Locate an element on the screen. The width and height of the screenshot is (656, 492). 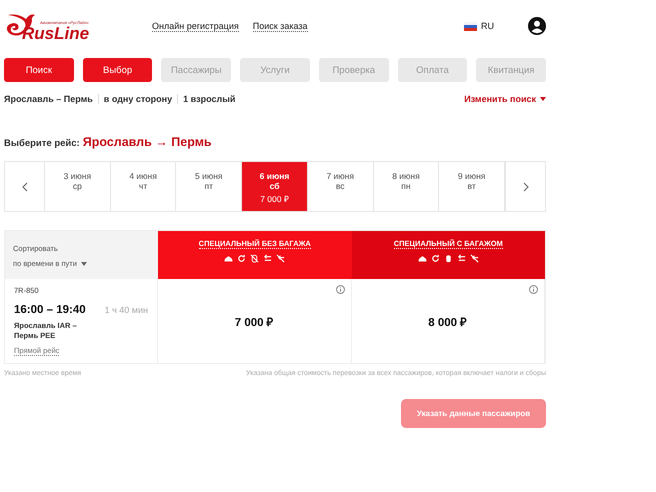
heading-label: Выберите рейс: is located at coordinates (42, 143).